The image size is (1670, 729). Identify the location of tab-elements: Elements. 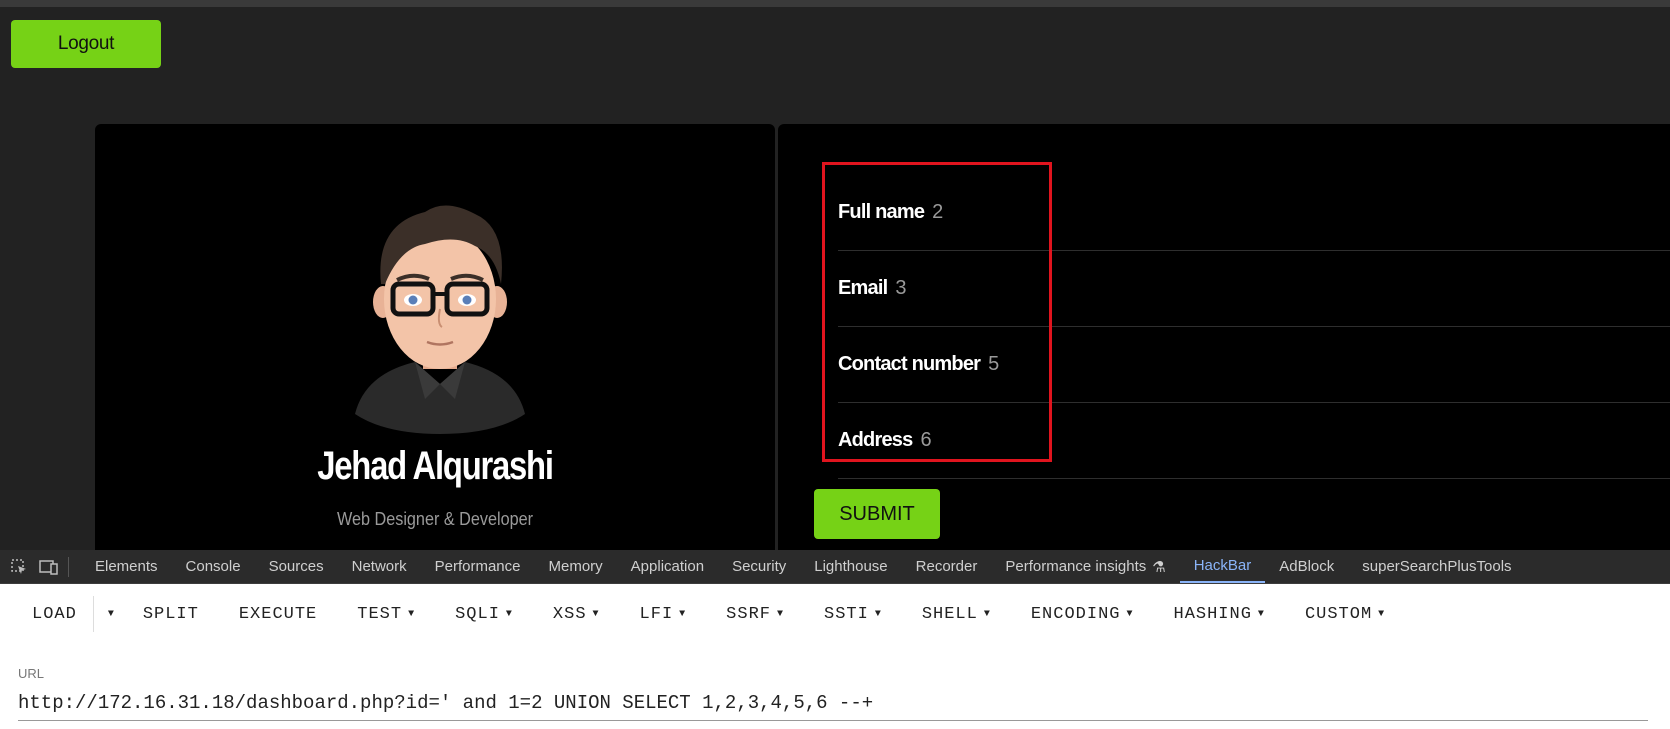
(126, 566).